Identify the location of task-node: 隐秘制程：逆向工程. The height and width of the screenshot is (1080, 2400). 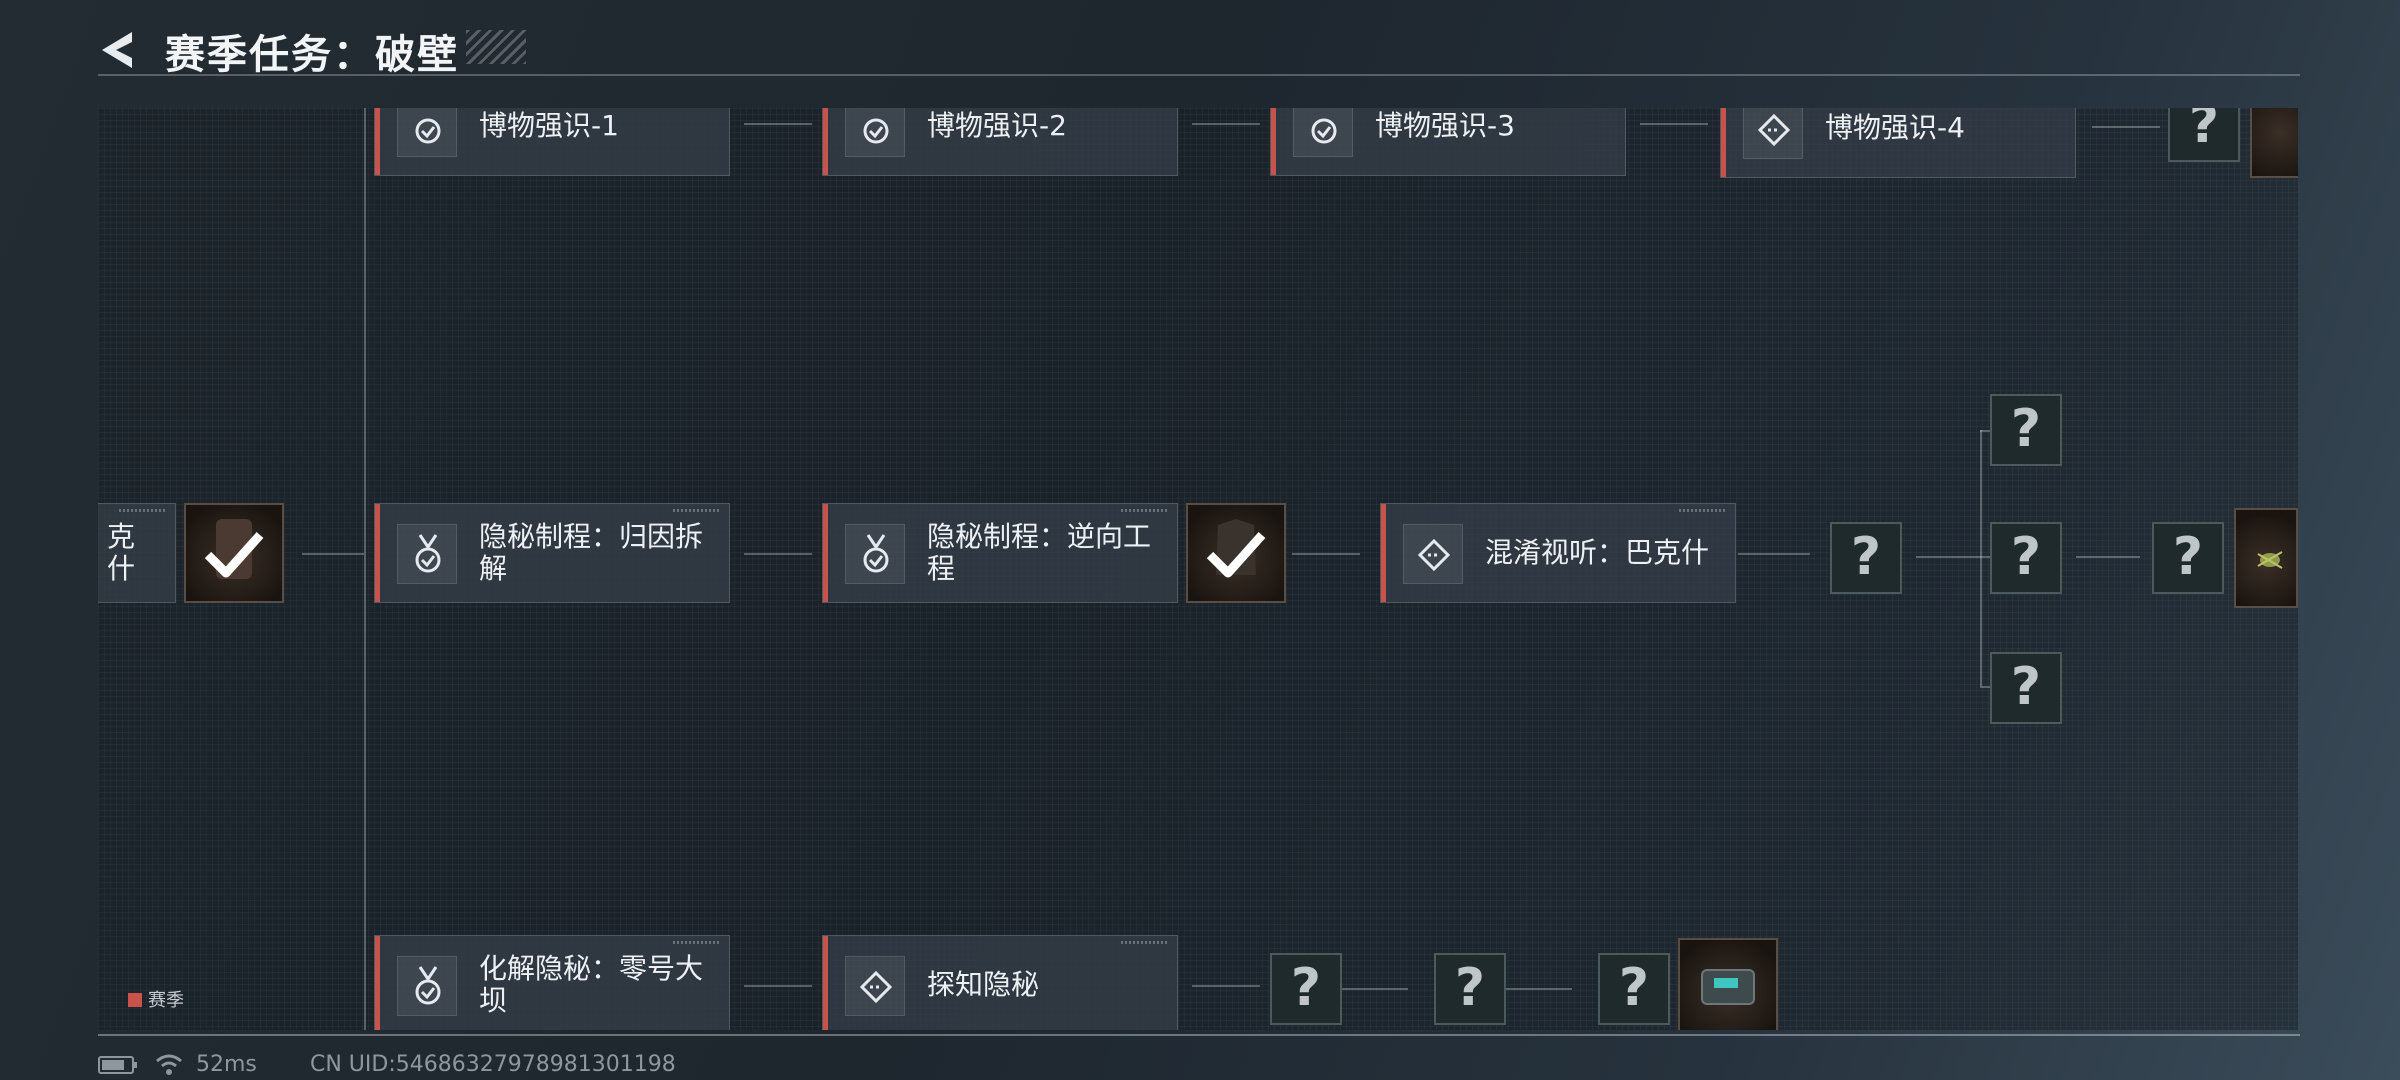
(1000, 553).